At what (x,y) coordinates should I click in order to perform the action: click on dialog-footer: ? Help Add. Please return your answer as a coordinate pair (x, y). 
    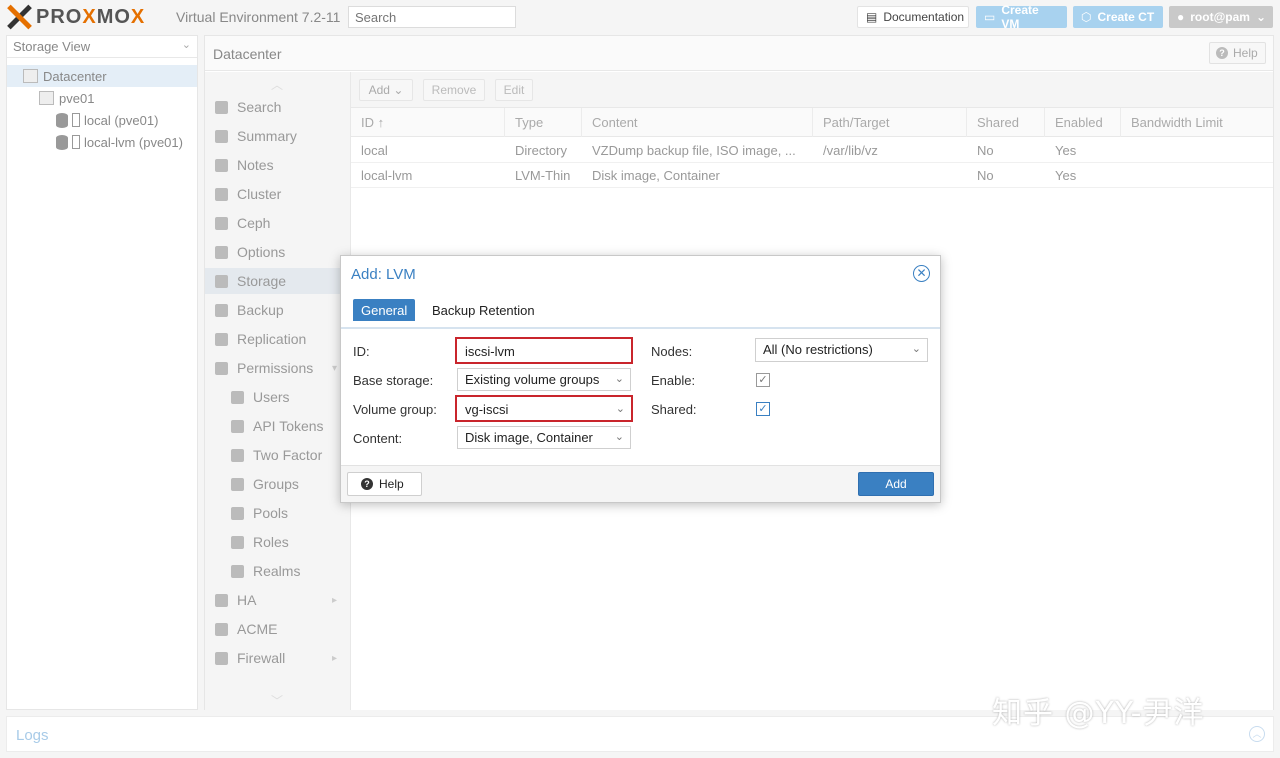
    Looking at the image, I should click on (640, 483).